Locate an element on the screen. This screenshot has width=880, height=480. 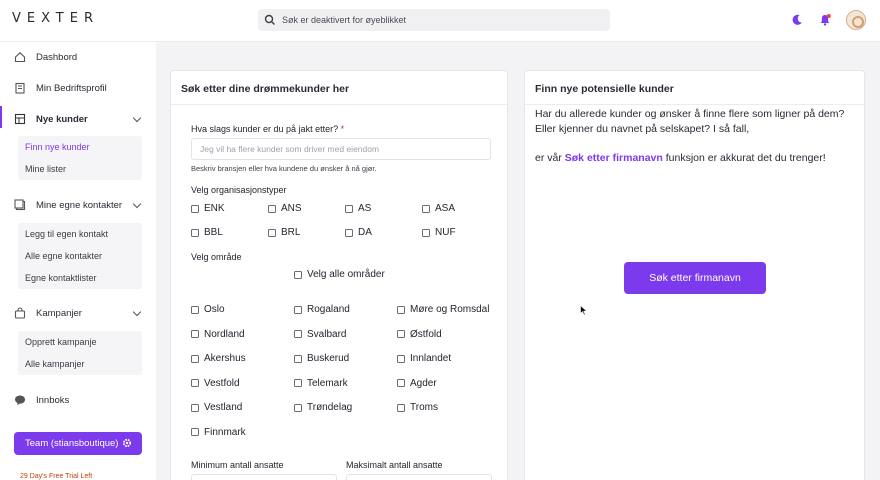
trial-notice: 29 Day's Free Trial Left is located at coordinates (56, 476).